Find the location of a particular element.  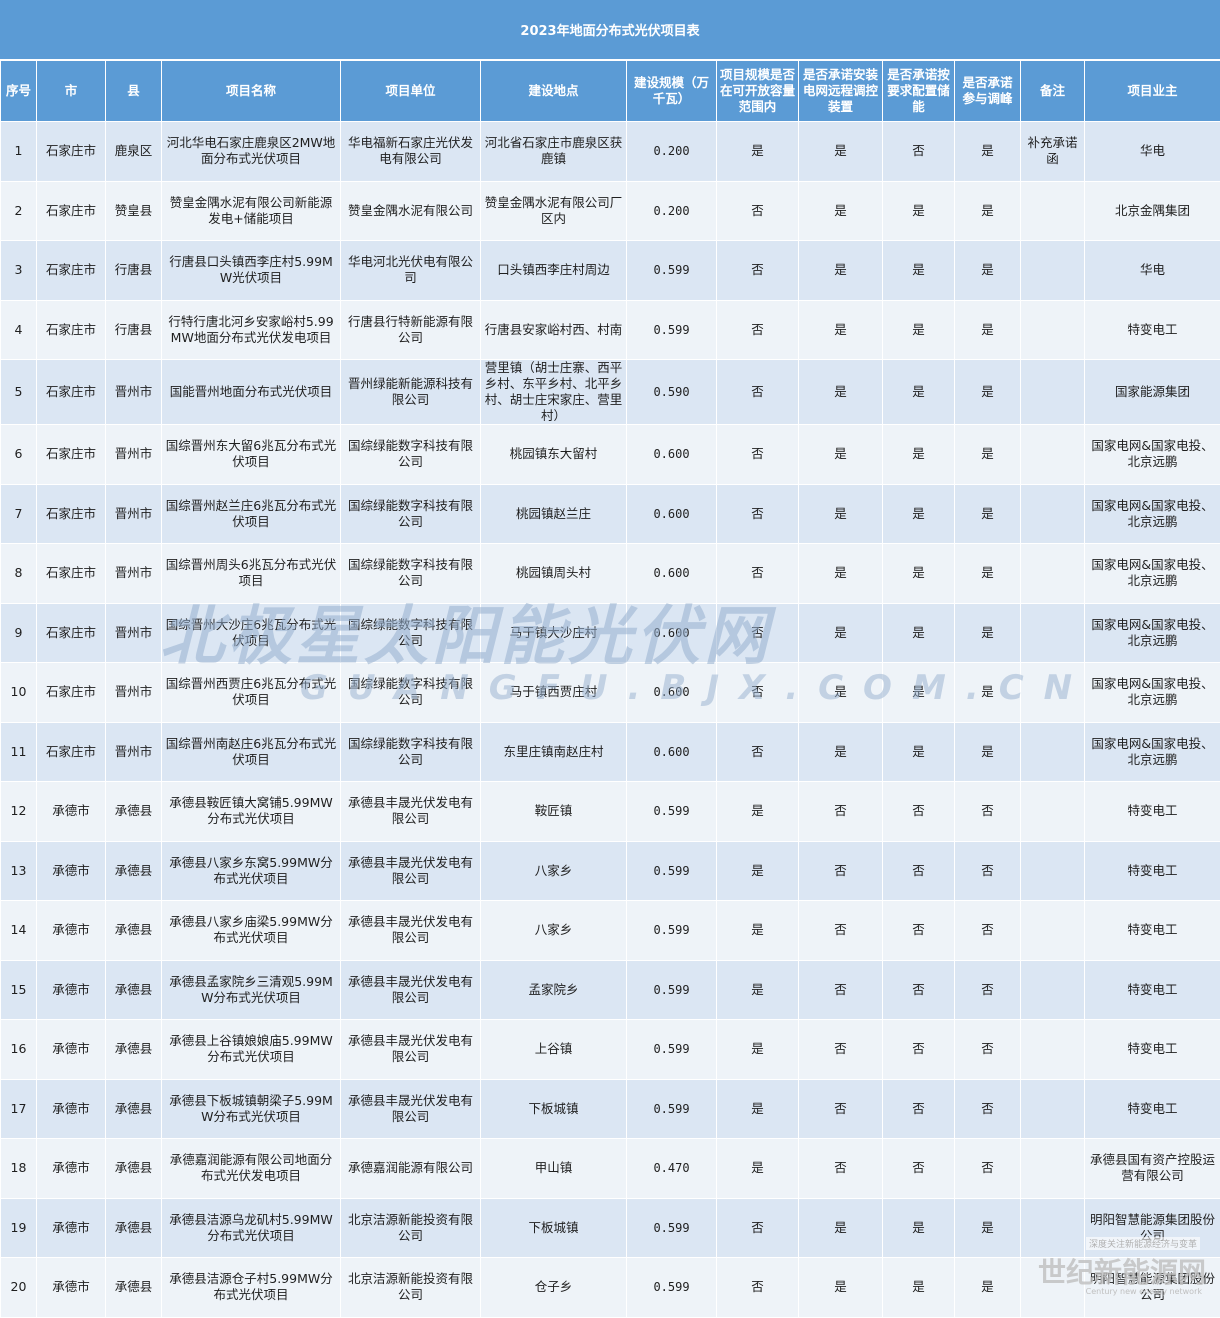

cell-project-name: 国综晋州南赵庄6兆瓦分布式光伏项目 is located at coordinates (251, 752).